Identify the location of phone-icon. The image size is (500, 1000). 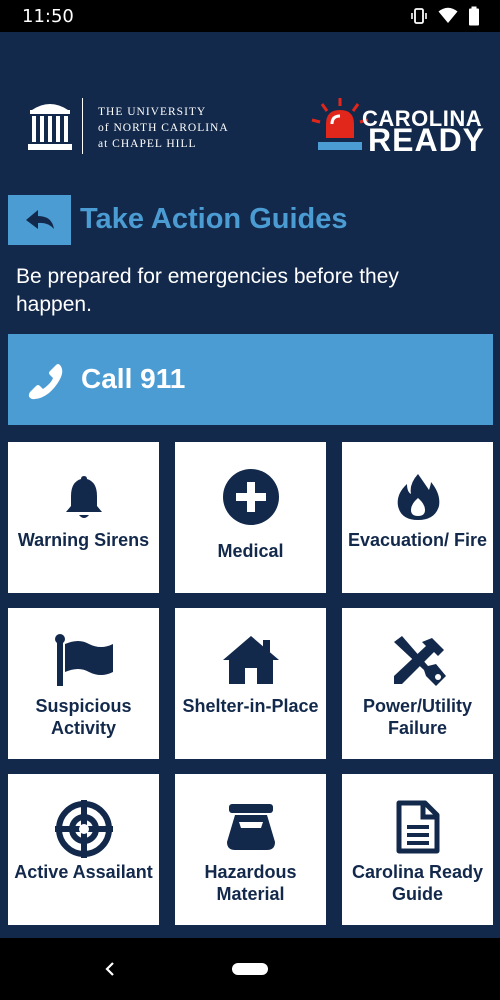
(45, 382).